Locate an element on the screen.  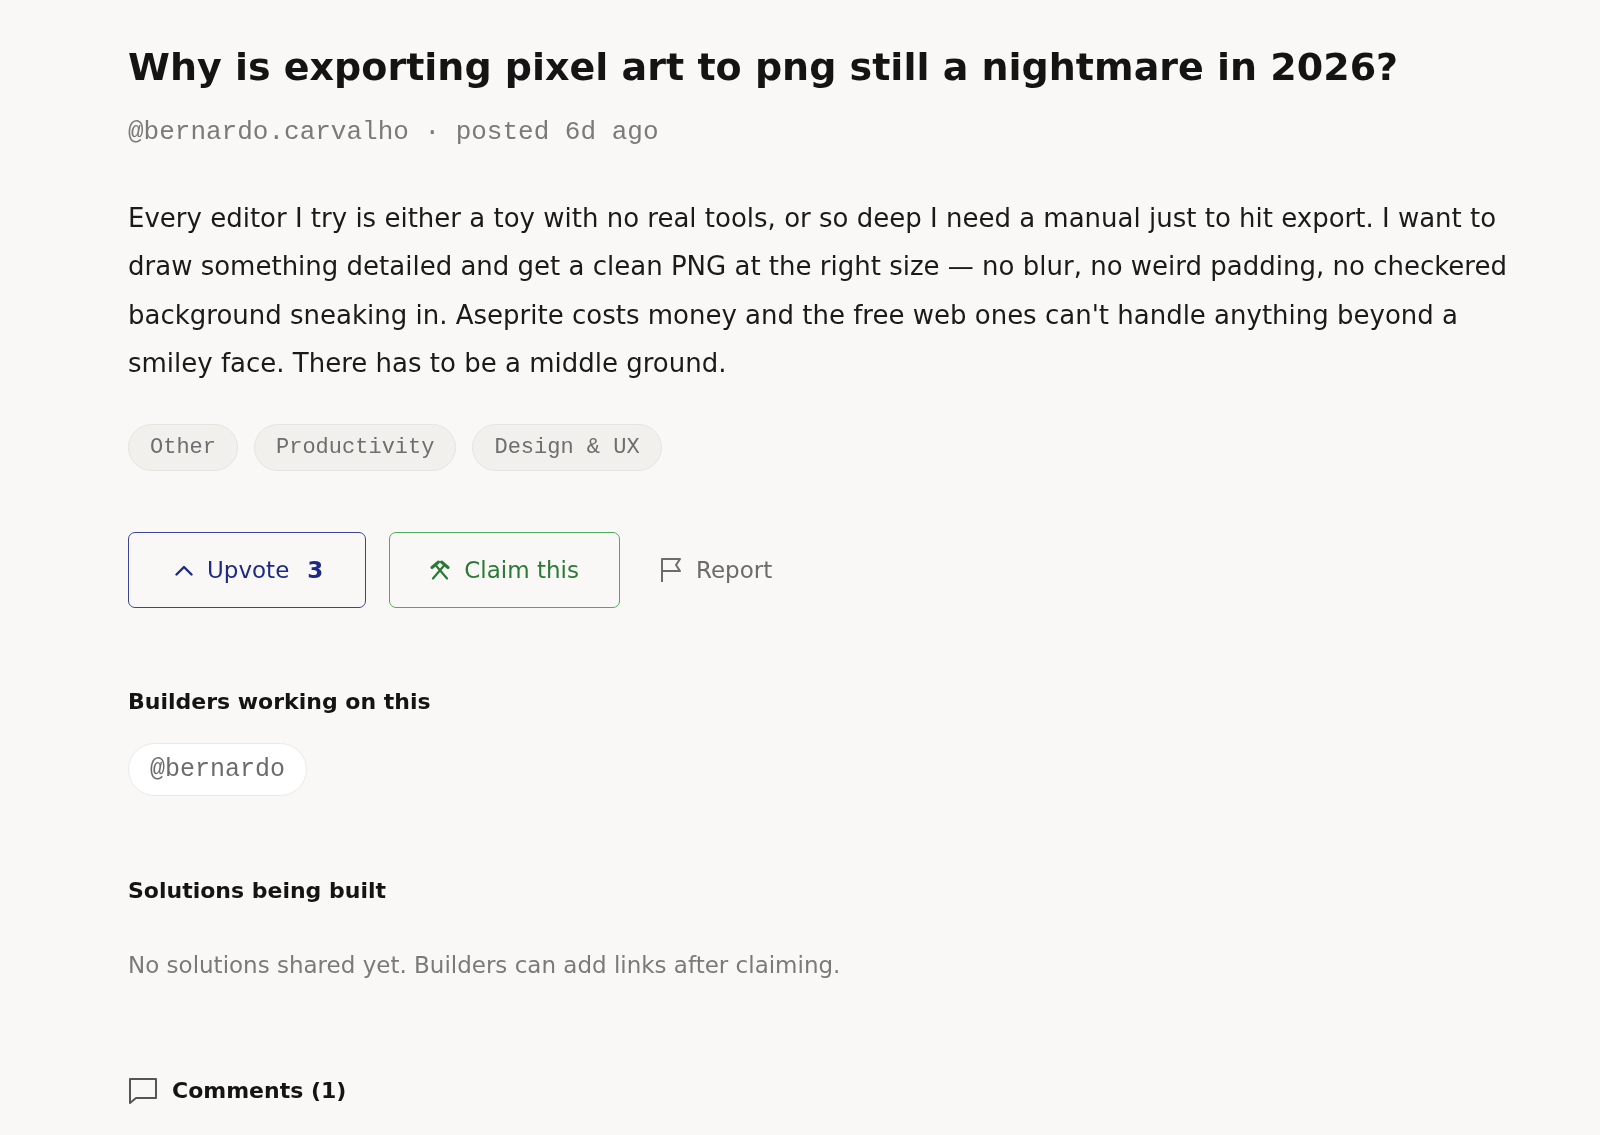
section-heading: Builders working on this is located at coordinates (280, 702).